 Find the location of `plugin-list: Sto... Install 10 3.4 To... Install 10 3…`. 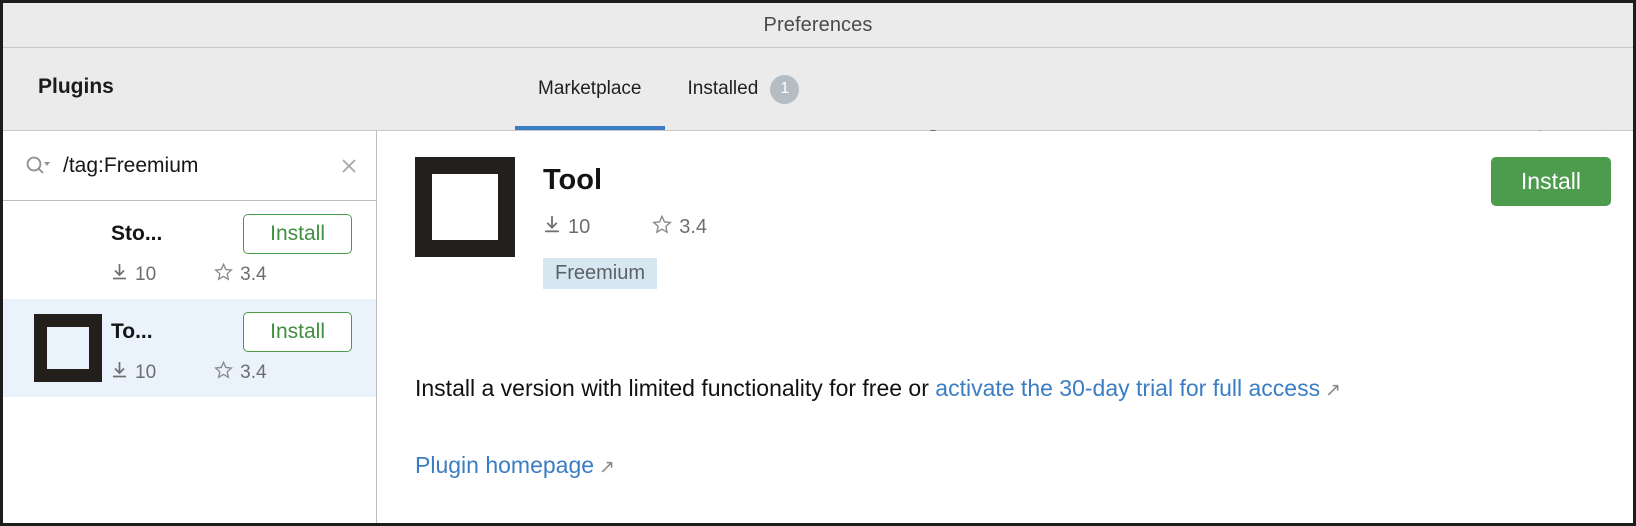

plugin-list: Sto... Install 10 3.4 To... Install 10 3… is located at coordinates (189, 362).